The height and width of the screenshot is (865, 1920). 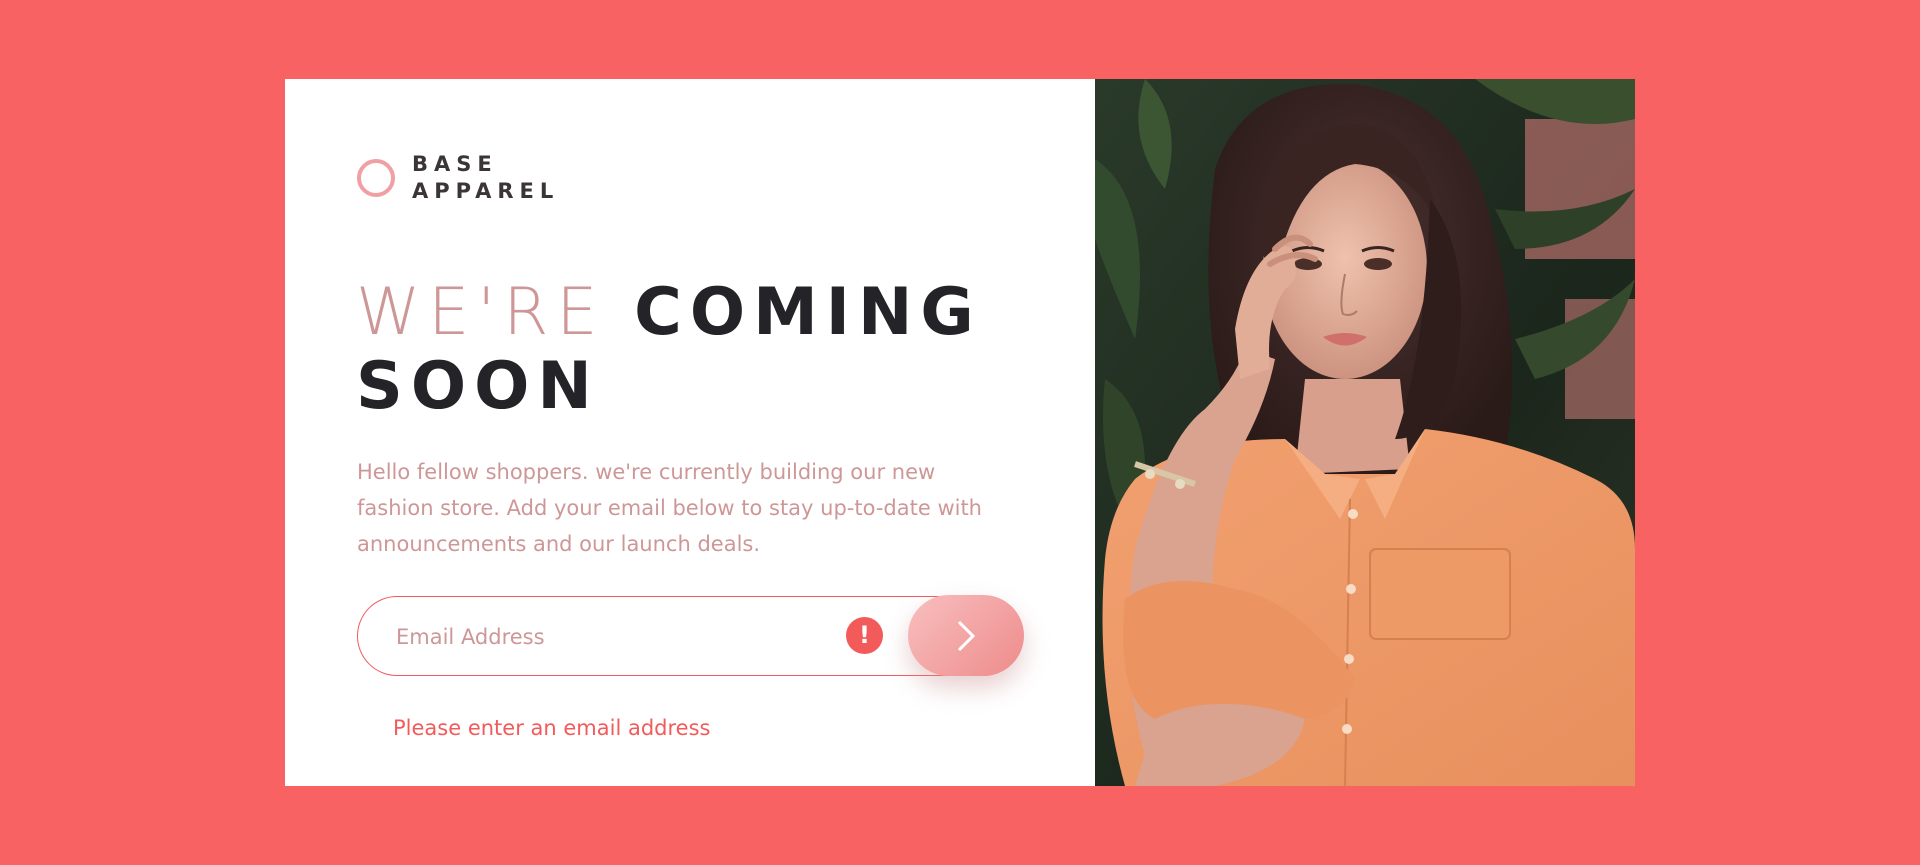 What do you see at coordinates (486, 191) in the screenshot?
I see `brand-line-2: APPAREL` at bounding box center [486, 191].